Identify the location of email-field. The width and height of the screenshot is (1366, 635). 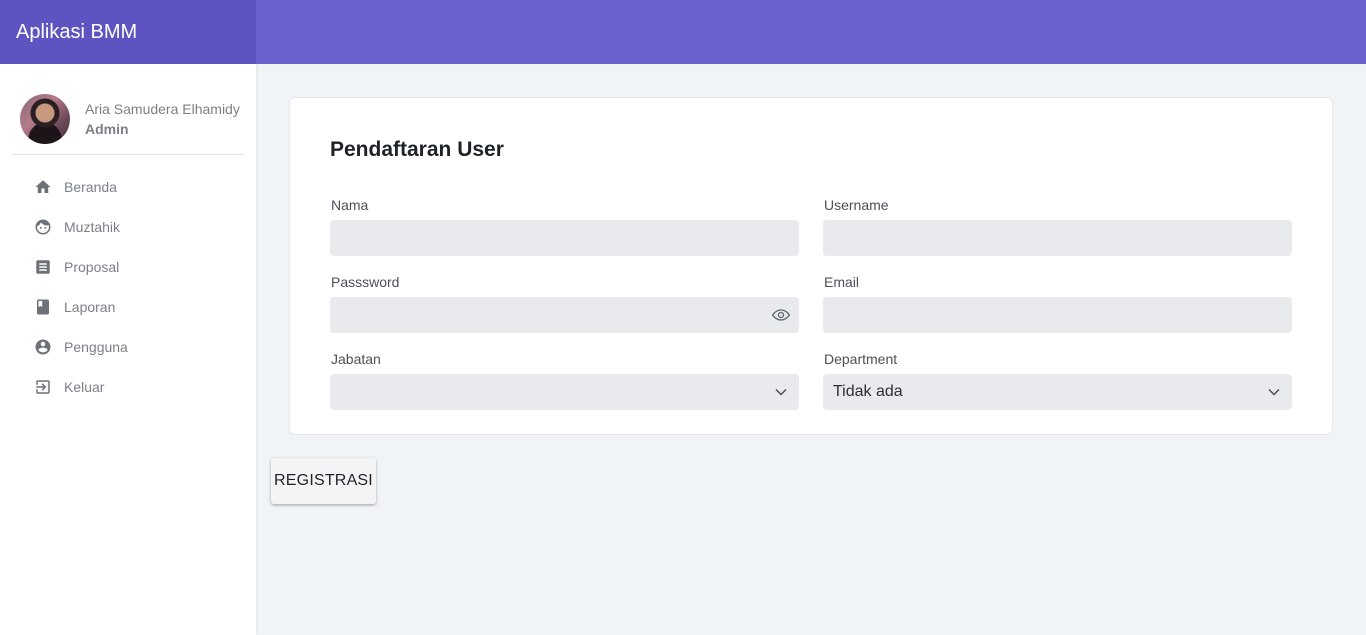
(1057, 315).